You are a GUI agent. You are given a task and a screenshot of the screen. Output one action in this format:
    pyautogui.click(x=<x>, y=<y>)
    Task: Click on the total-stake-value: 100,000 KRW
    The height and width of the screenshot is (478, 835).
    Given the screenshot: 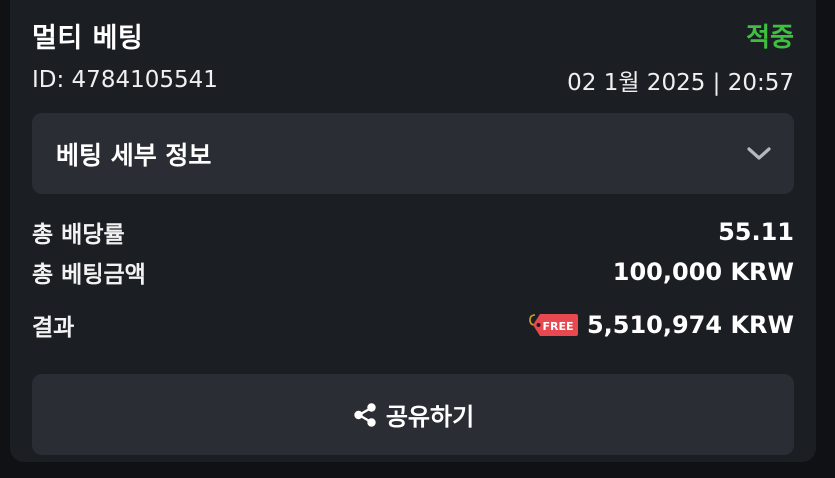 What is the action you would take?
    pyautogui.click(x=703, y=272)
    